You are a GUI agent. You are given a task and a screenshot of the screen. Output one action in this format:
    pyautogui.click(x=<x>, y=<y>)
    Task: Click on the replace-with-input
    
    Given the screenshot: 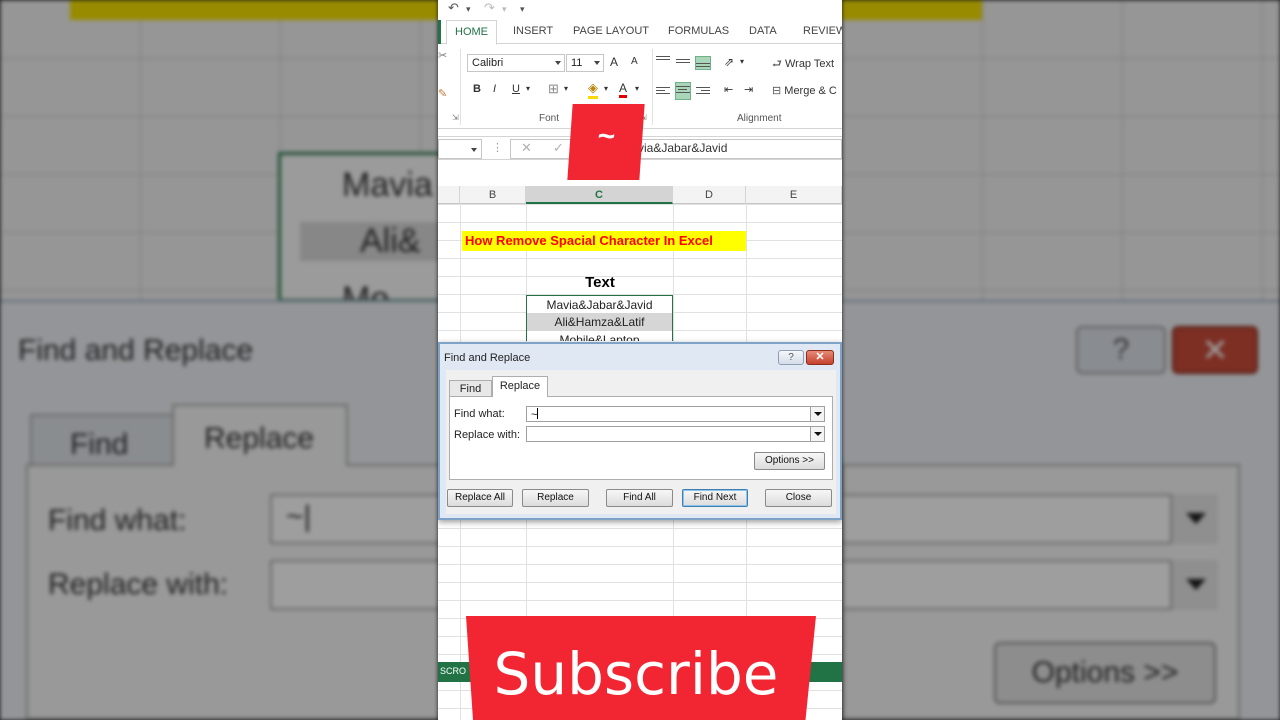 What is the action you would take?
    pyautogui.click(x=675, y=434)
    